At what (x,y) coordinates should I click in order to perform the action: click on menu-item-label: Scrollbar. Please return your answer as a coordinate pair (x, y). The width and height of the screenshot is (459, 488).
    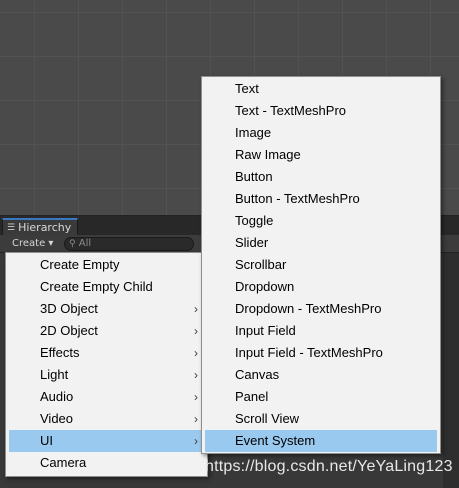
    Looking at the image, I should click on (261, 264).